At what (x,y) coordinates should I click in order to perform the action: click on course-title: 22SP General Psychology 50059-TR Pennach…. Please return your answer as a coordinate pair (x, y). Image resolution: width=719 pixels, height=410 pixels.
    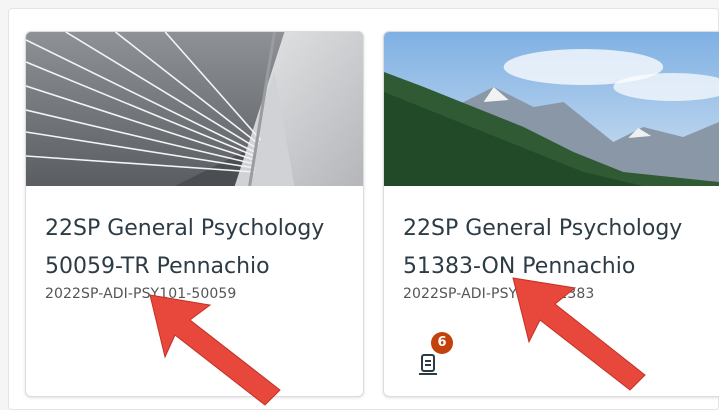
    Looking at the image, I should click on (200, 248).